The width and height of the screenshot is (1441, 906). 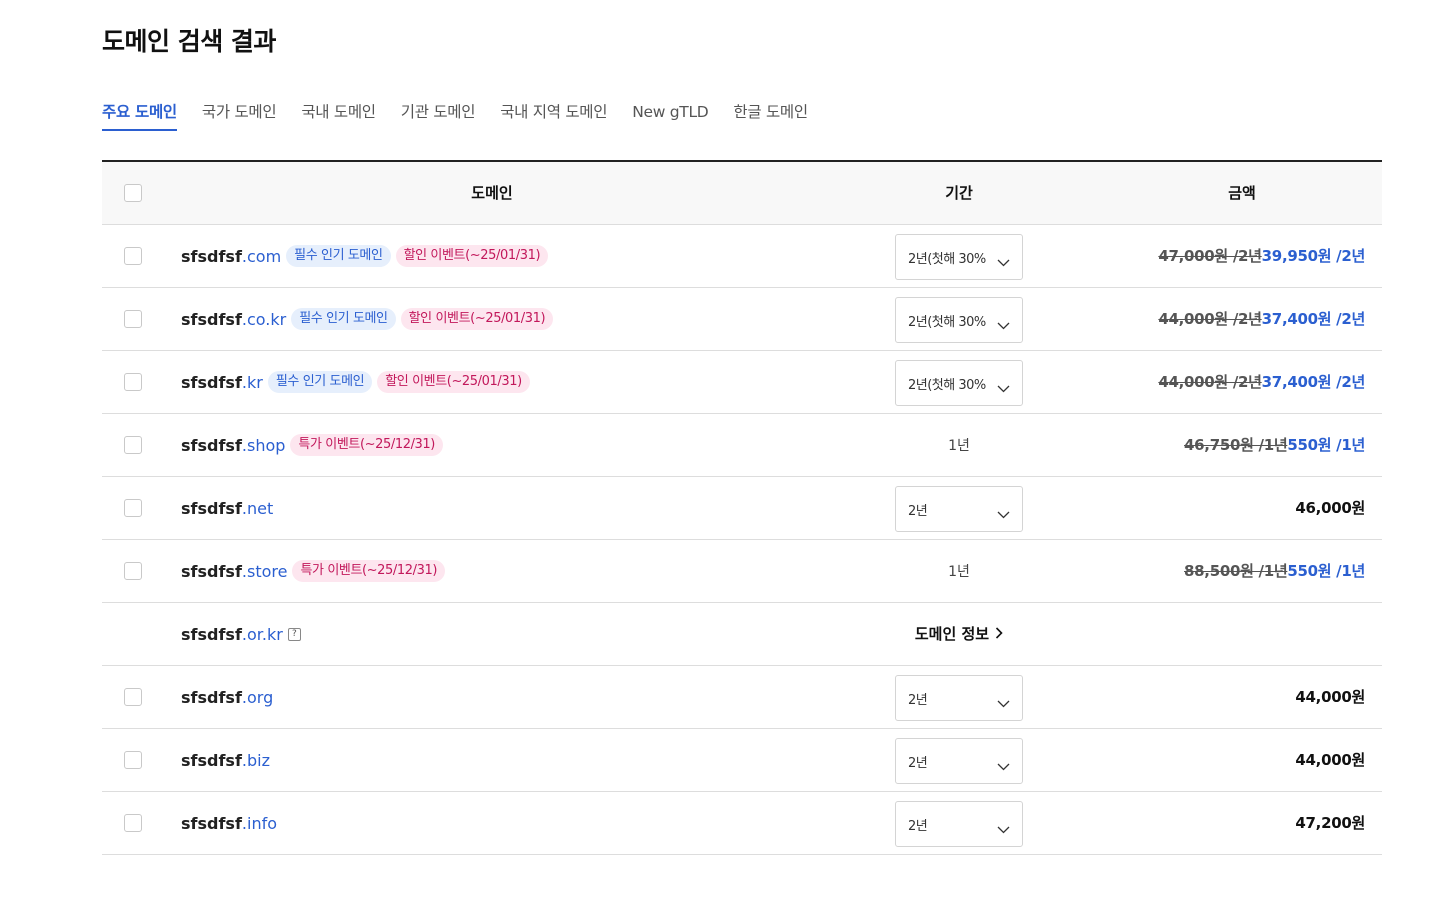 What do you see at coordinates (1236, 571) in the screenshot?
I see `original-price: 88,500원 /1년` at bounding box center [1236, 571].